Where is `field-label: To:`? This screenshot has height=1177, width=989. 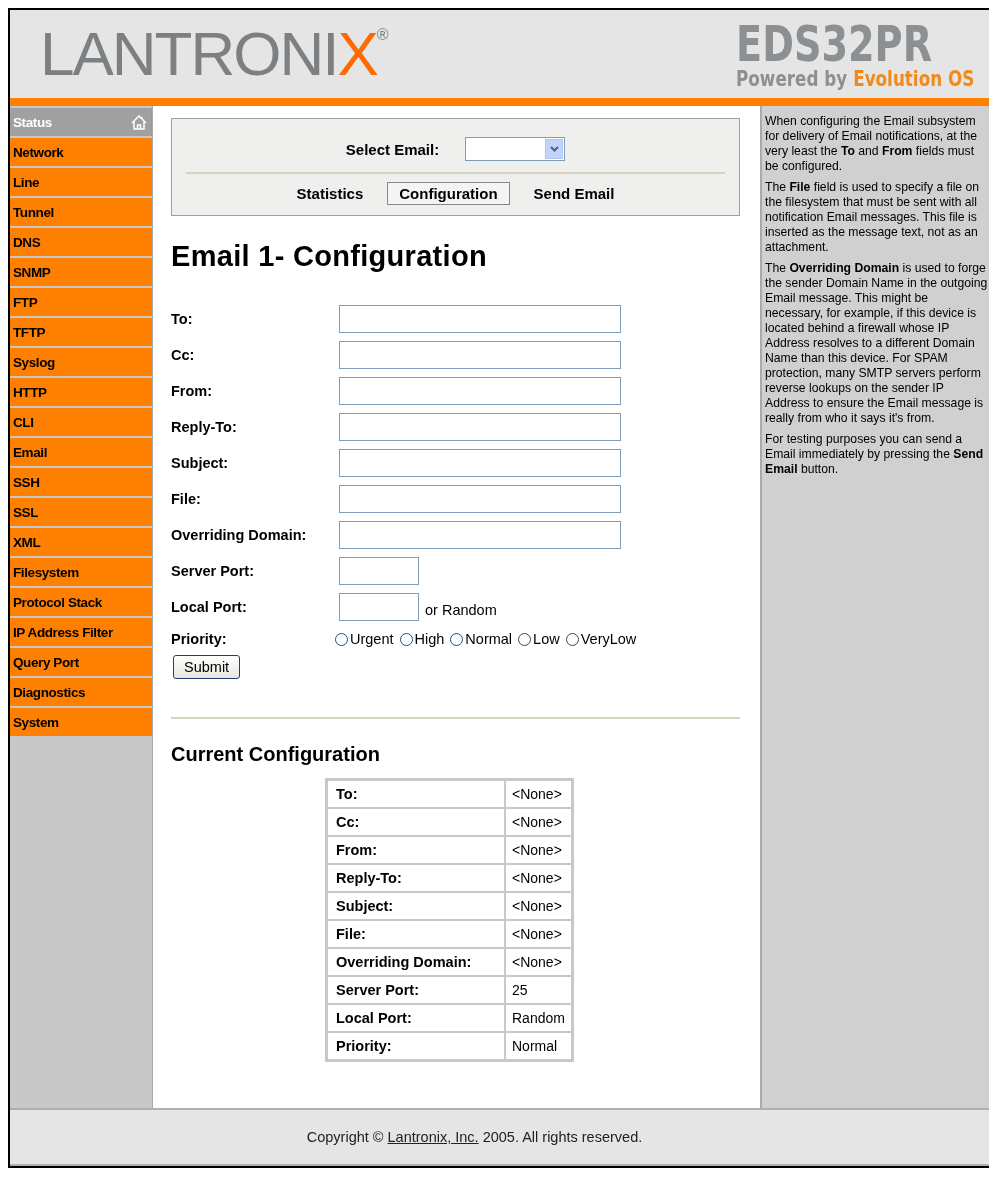
field-label: To: is located at coordinates (182, 319).